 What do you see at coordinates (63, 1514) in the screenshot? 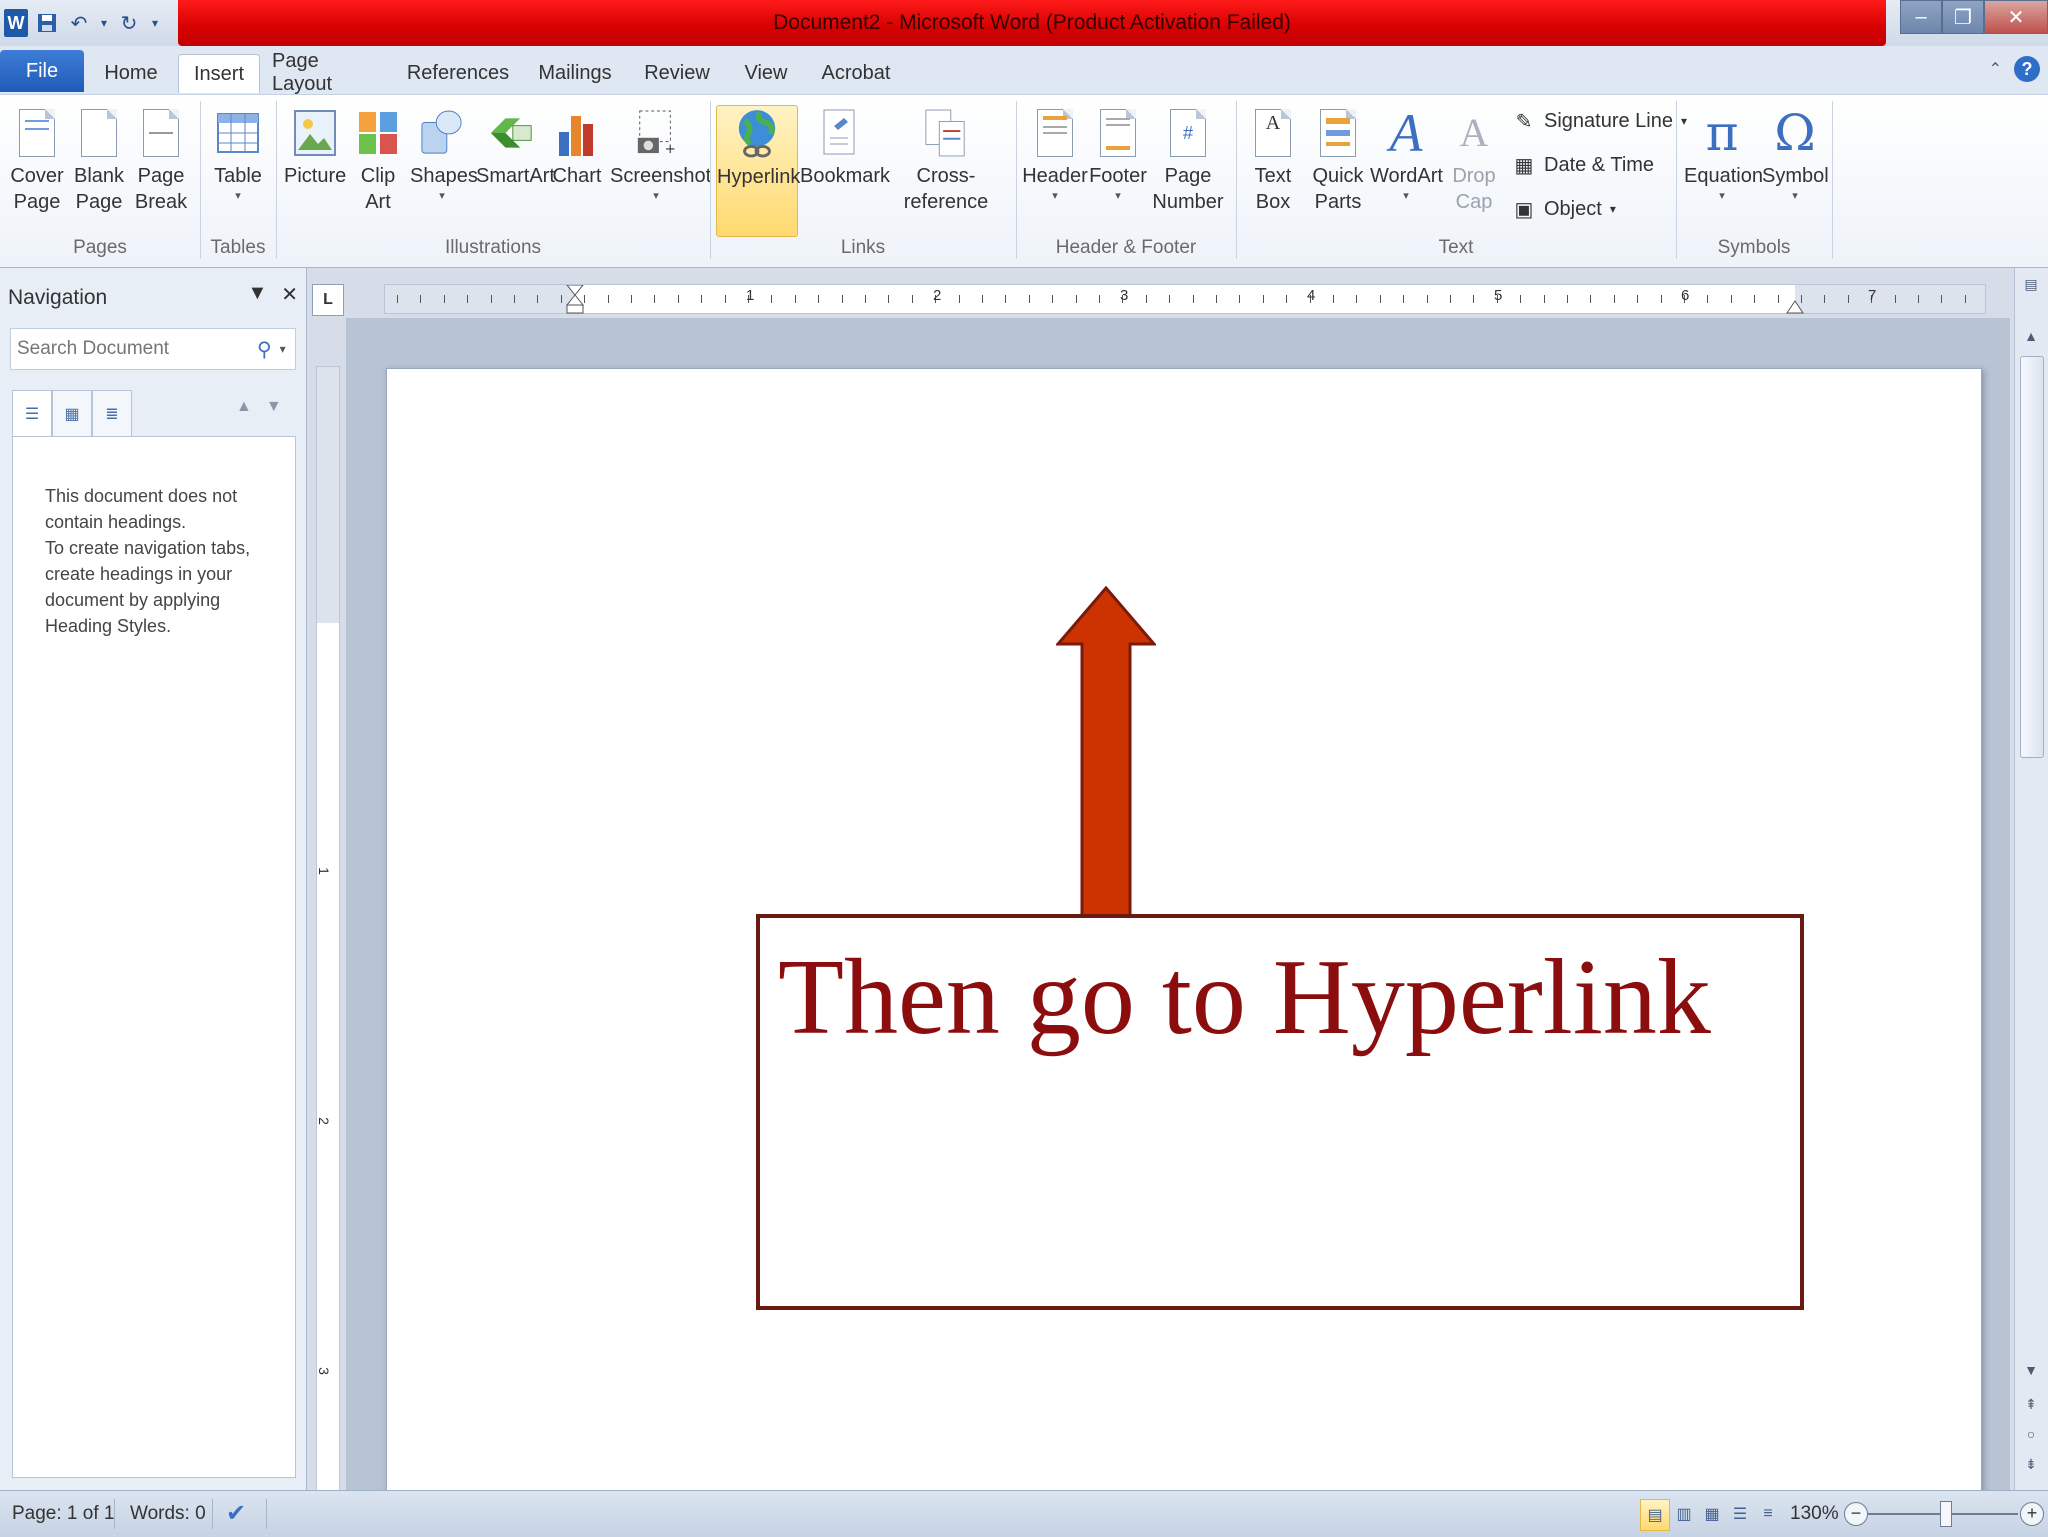
I see `page-count: Page: 1 of 1` at bounding box center [63, 1514].